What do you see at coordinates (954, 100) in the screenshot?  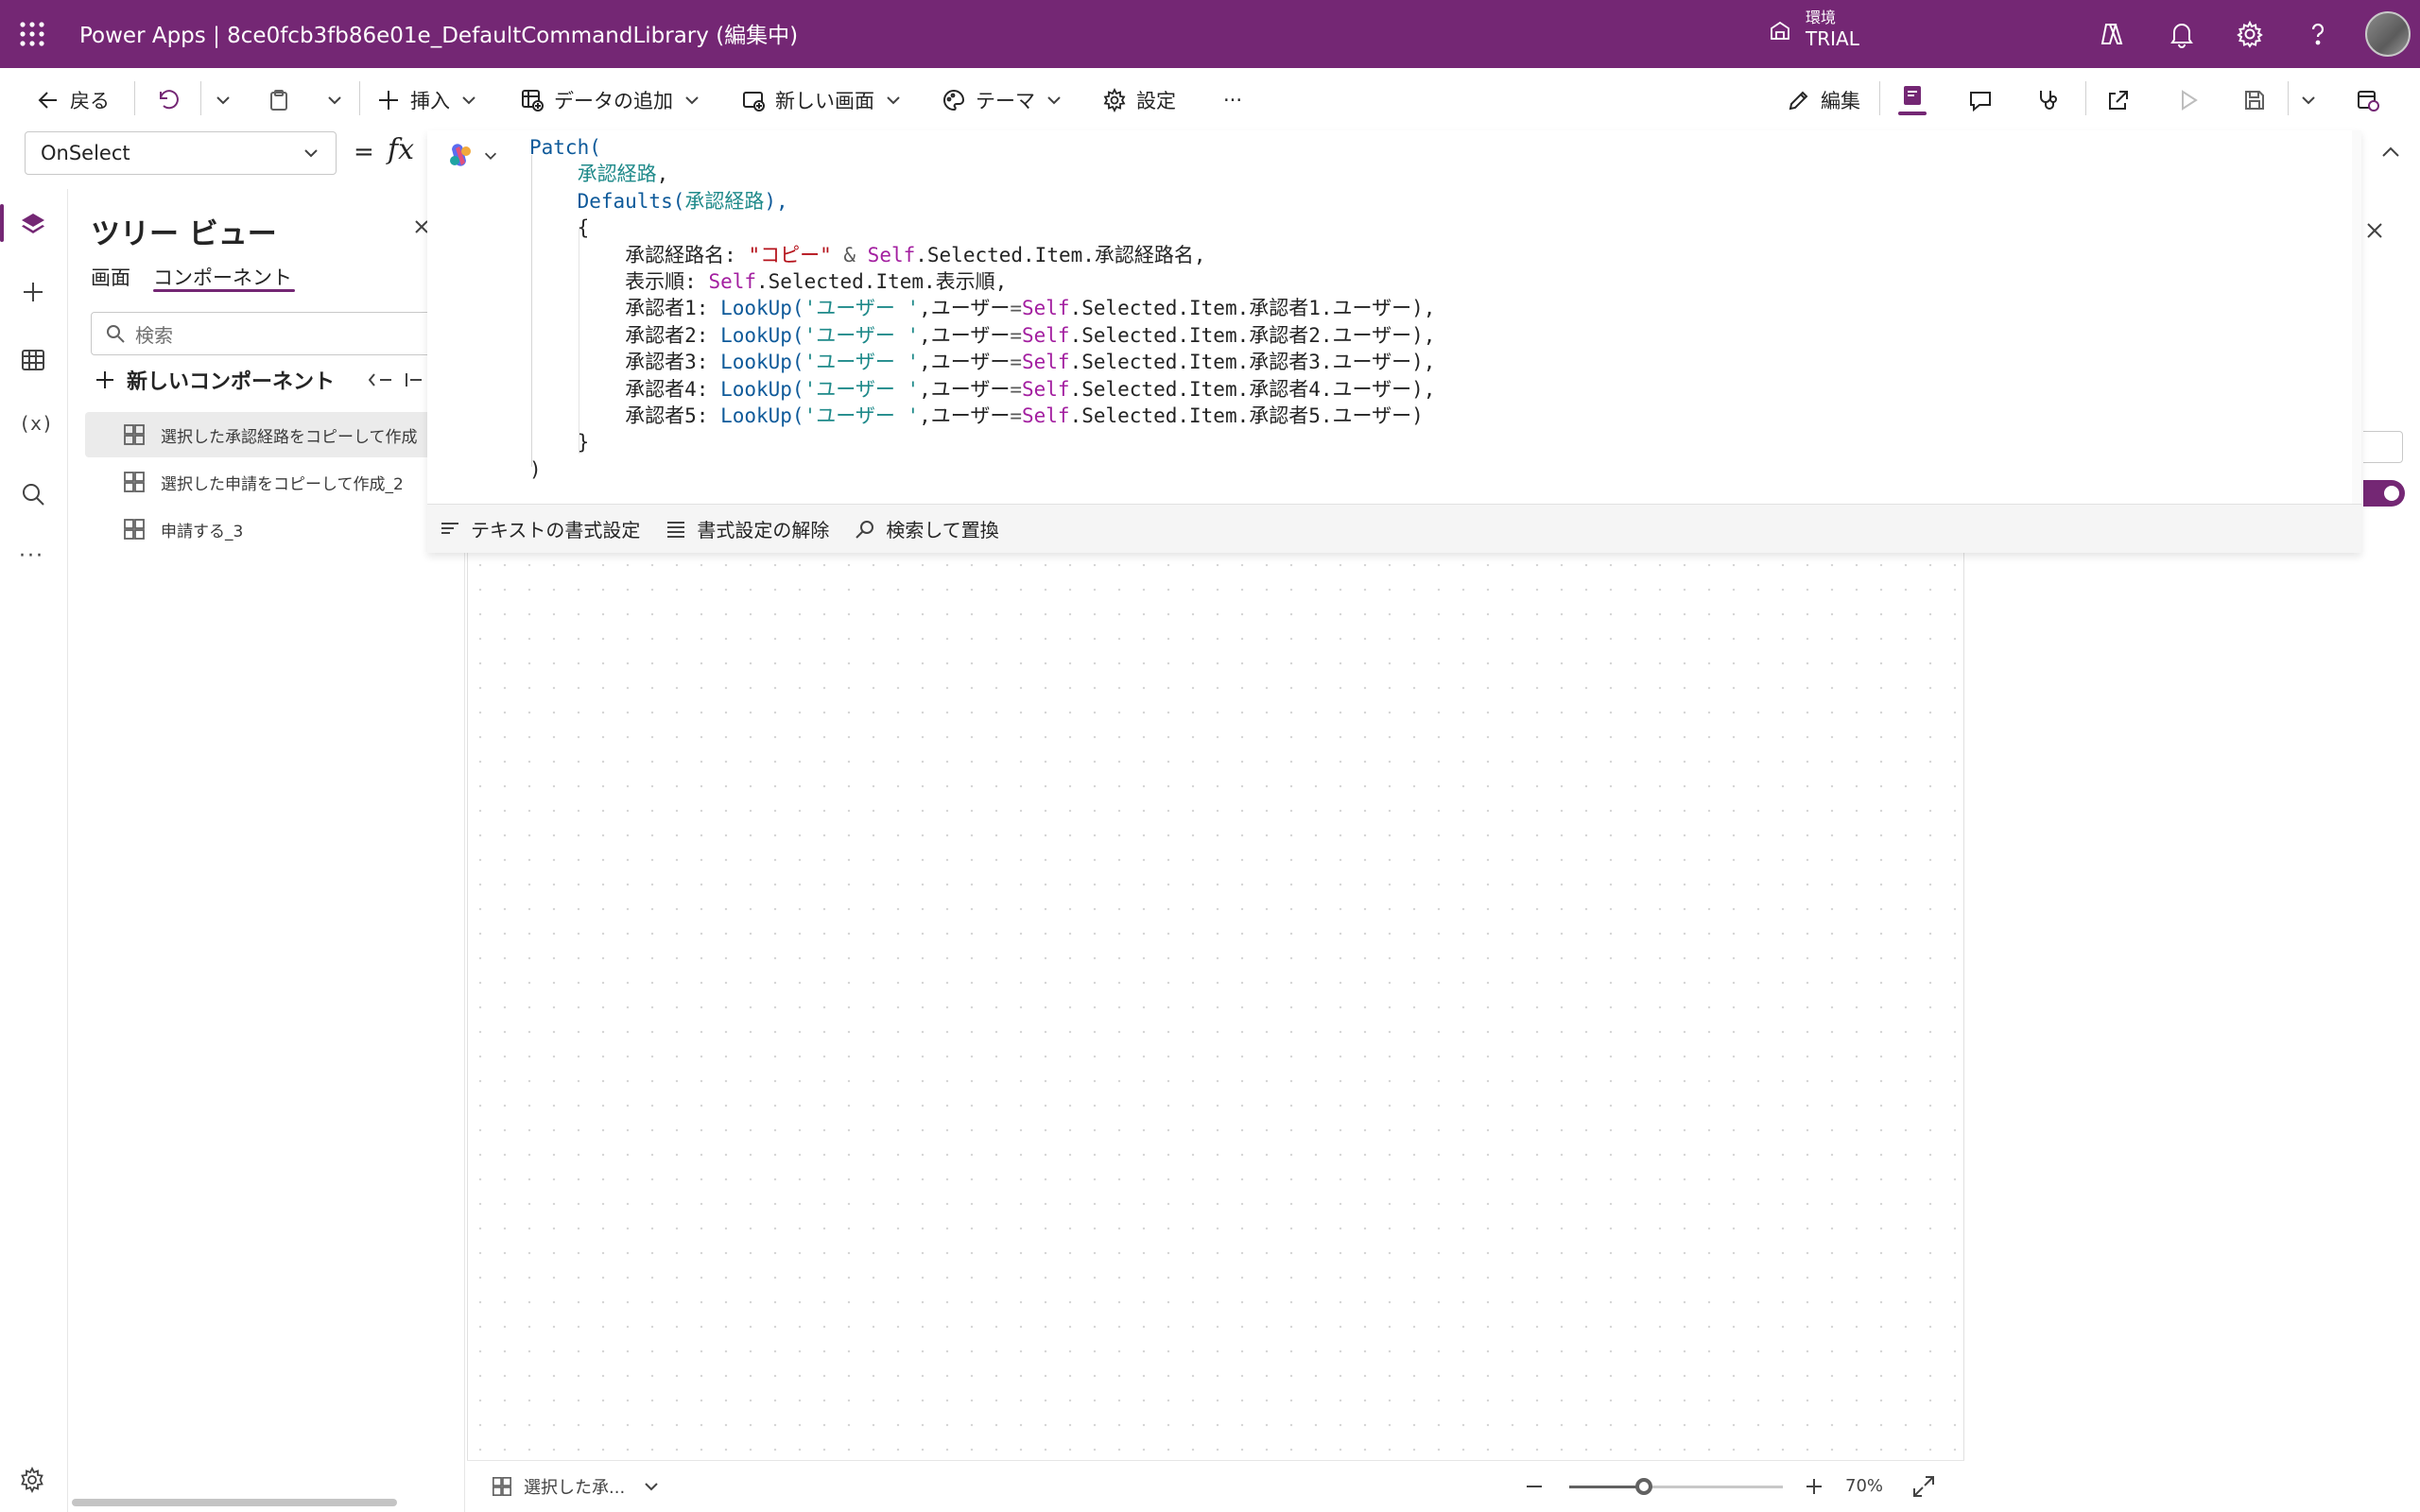 I see `palette-icon` at bounding box center [954, 100].